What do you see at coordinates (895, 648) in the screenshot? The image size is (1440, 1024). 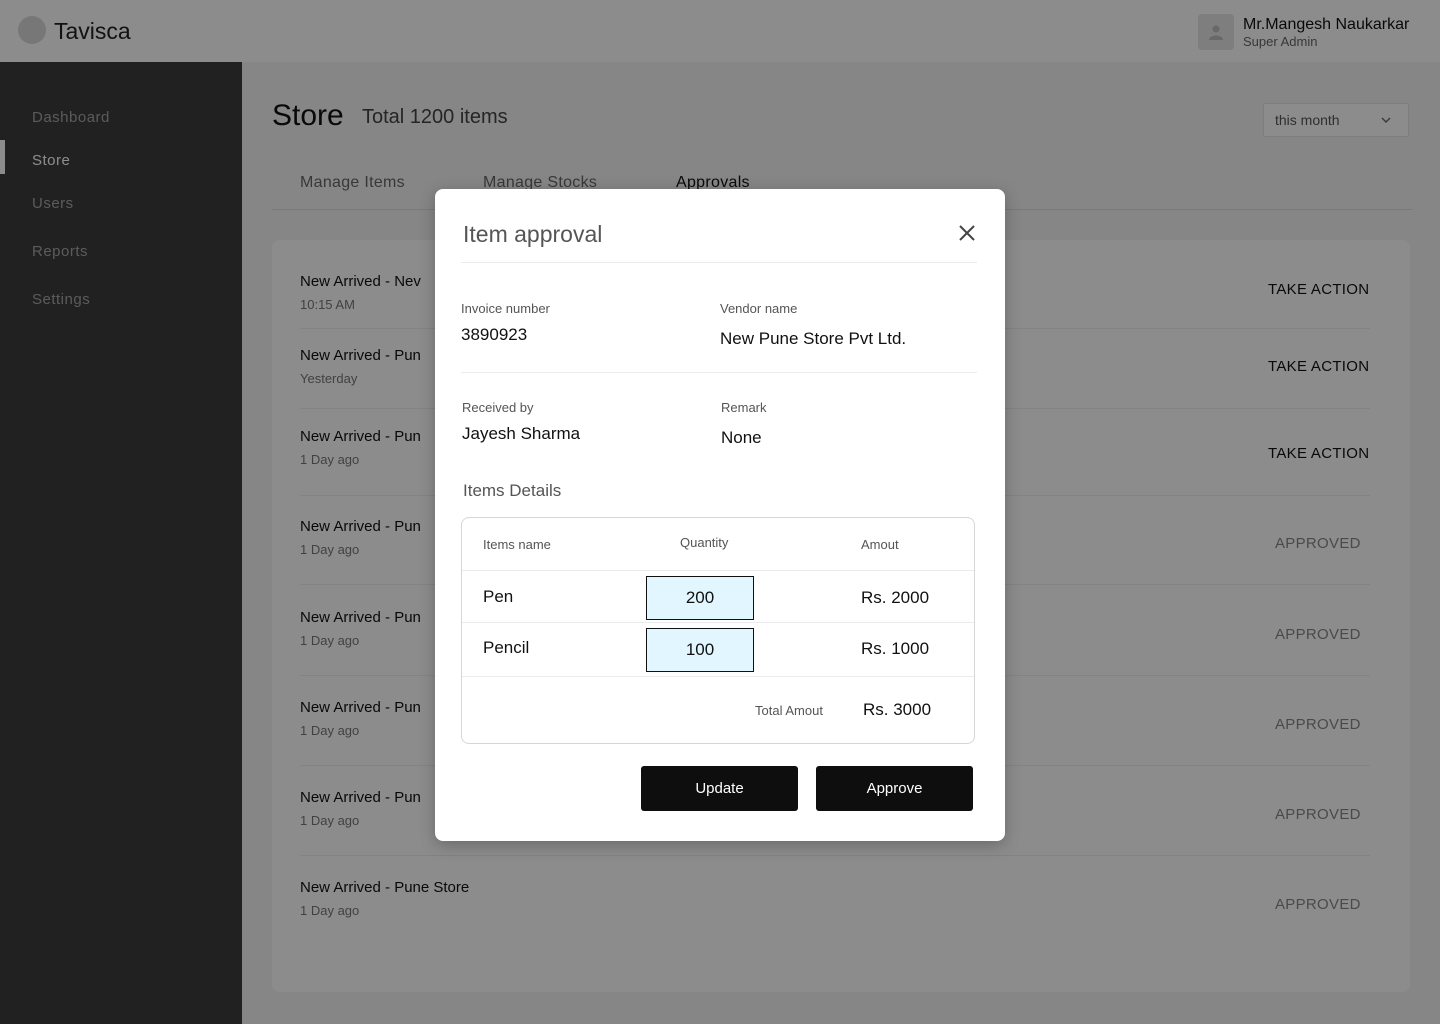 I see `item-amount: Rs. 1000` at bounding box center [895, 648].